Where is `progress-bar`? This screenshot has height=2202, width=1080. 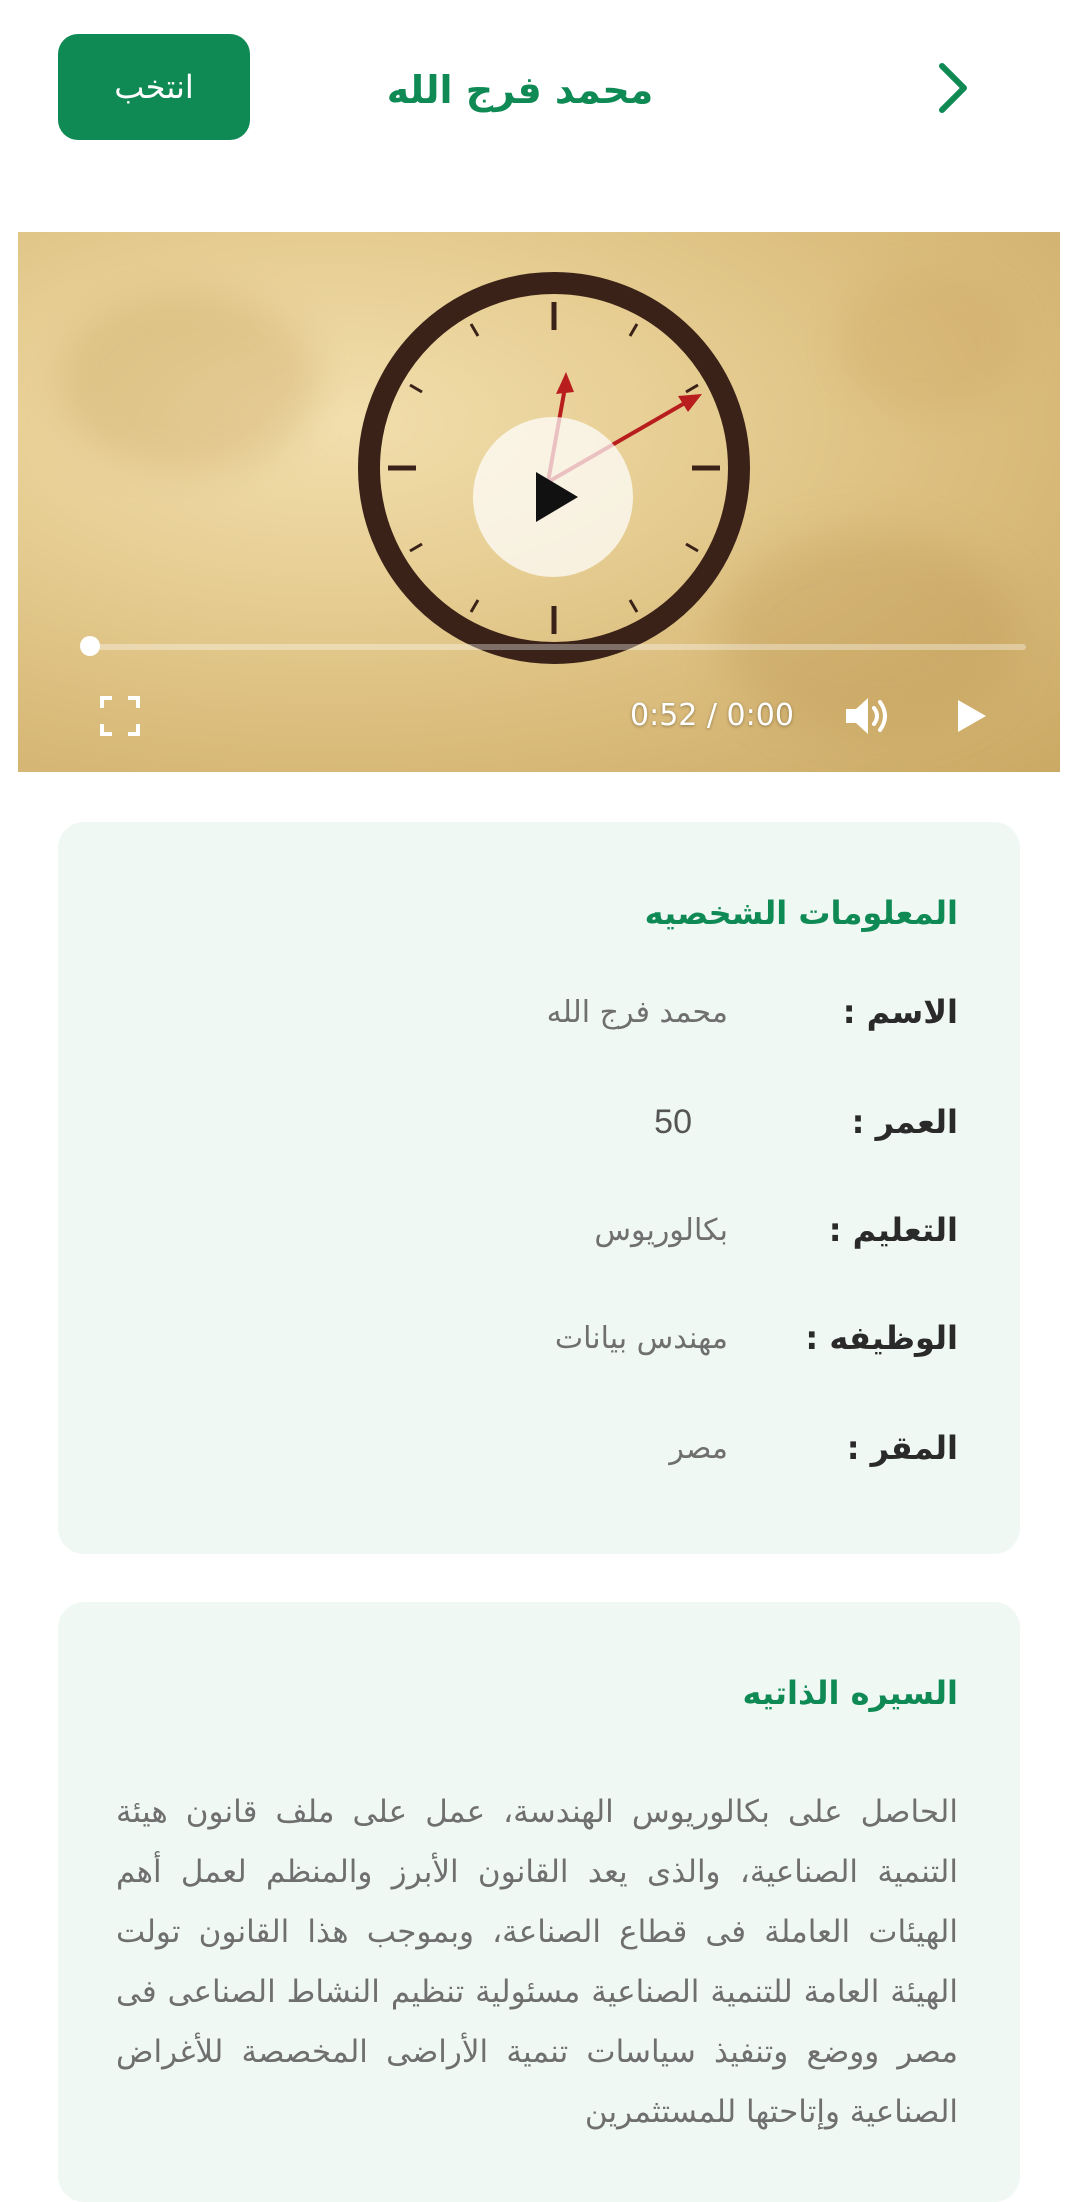
progress-bar is located at coordinates (556, 647).